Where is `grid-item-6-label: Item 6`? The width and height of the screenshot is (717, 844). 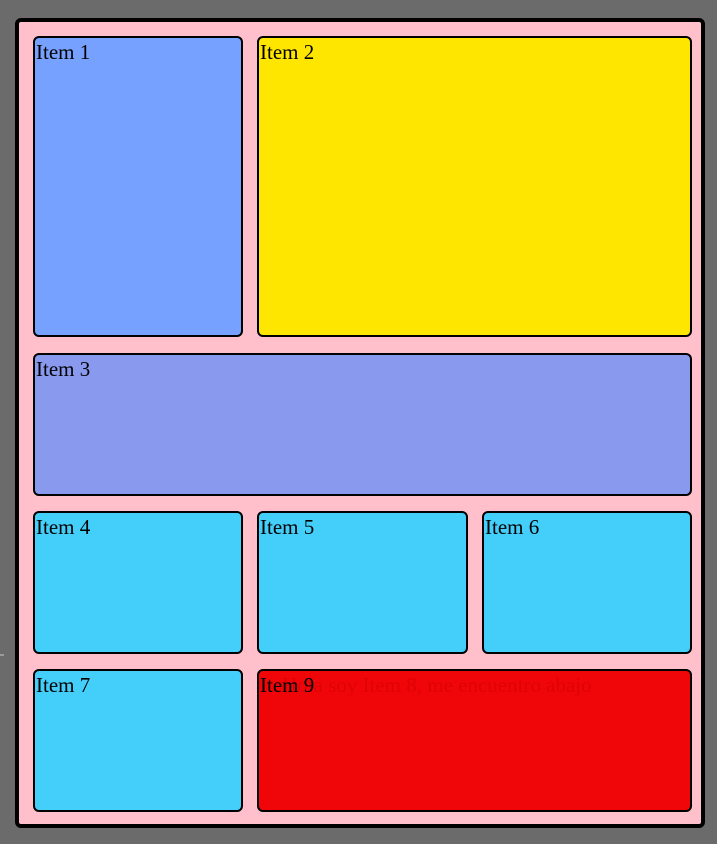 grid-item-6-label: Item 6 is located at coordinates (512, 527).